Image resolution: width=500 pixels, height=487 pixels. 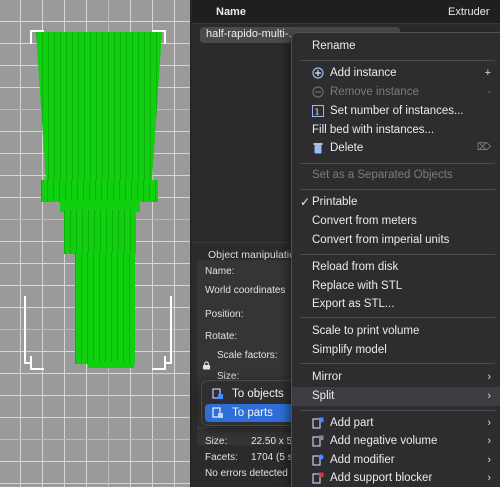 What do you see at coordinates (318, 73) in the screenshot?
I see `plus-circle-icon` at bounding box center [318, 73].